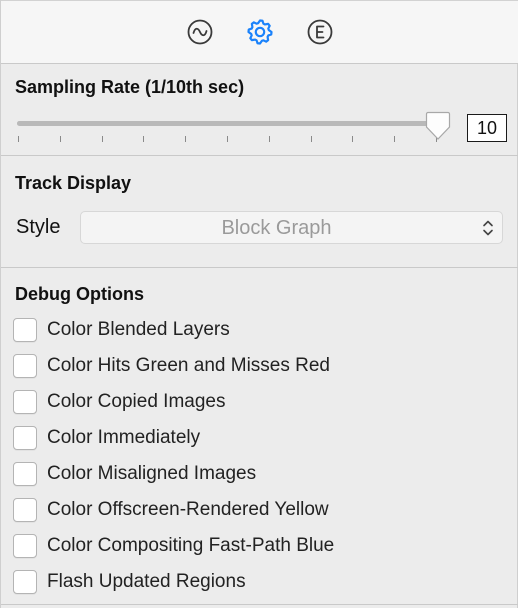 The image size is (518, 608). I want to click on debug-option: Color Blended Layers, so click(253, 330).